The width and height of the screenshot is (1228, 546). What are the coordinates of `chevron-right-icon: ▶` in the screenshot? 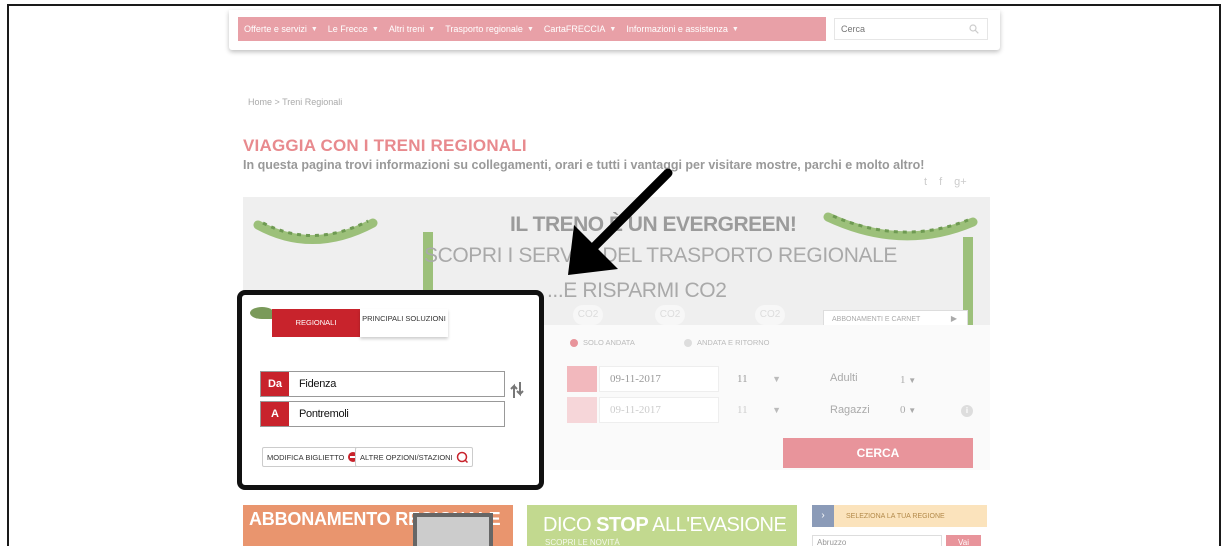 It's located at (953, 318).